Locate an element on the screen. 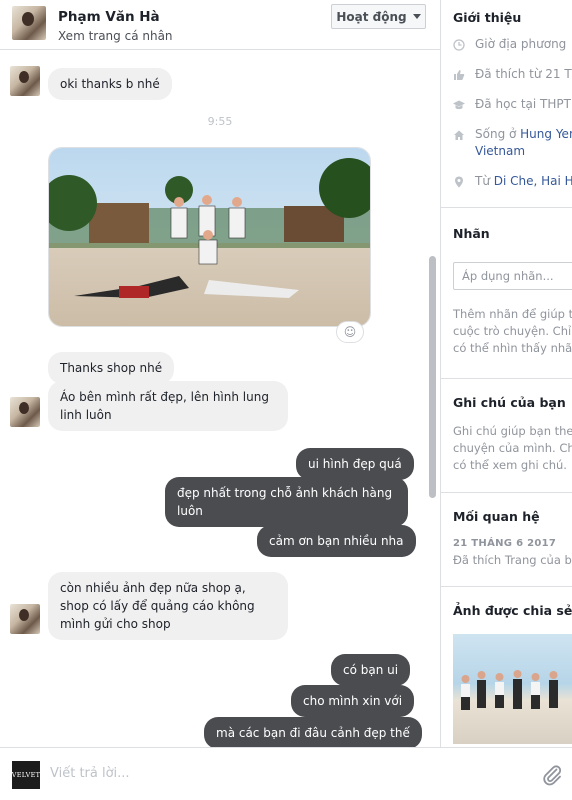  attachment-clip-icon is located at coordinates (552, 775).